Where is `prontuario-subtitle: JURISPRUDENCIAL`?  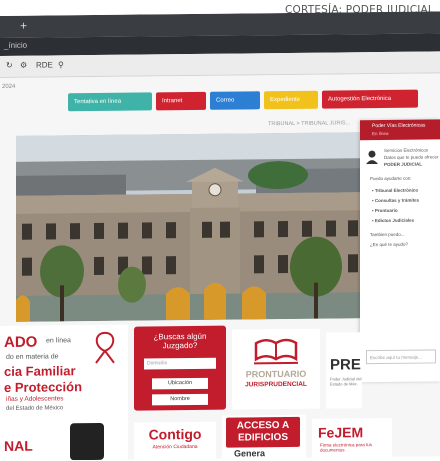 prontuario-subtitle: JURISPRUDENCIAL is located at coordinates (276, 384).